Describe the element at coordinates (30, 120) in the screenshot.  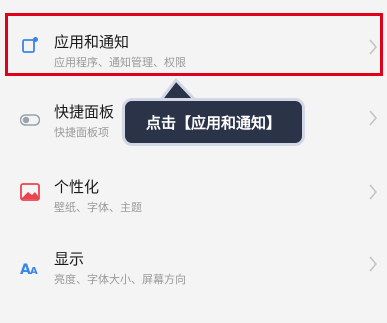
I see `toggle-icon` at that location.